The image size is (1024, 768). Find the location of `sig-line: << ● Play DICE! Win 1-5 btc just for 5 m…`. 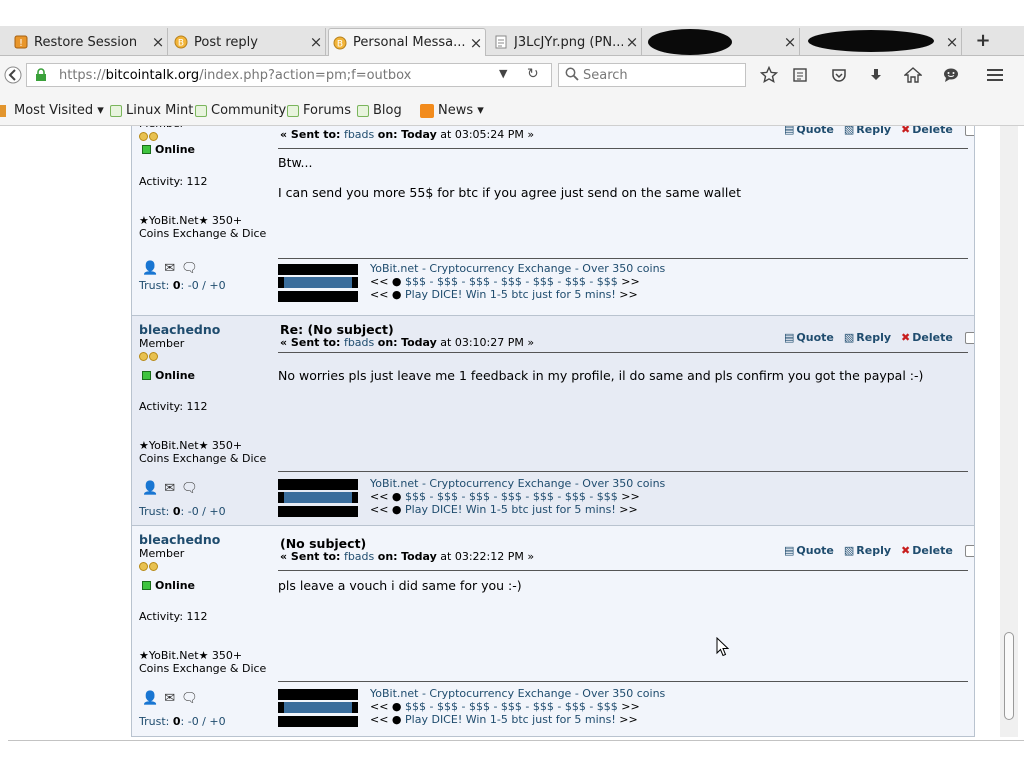

sig-line: << ● Play DICE! Win 1-5 btc just for 5 m… is located at coordinates (504, 294).